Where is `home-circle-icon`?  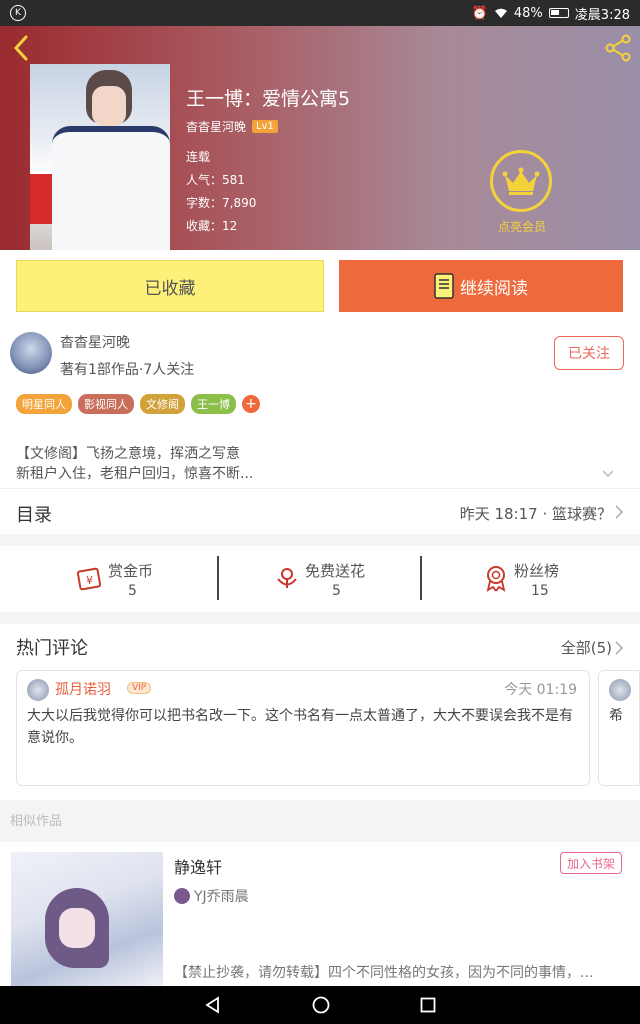
home-circle-icon is located at coordinates (321, 1005).